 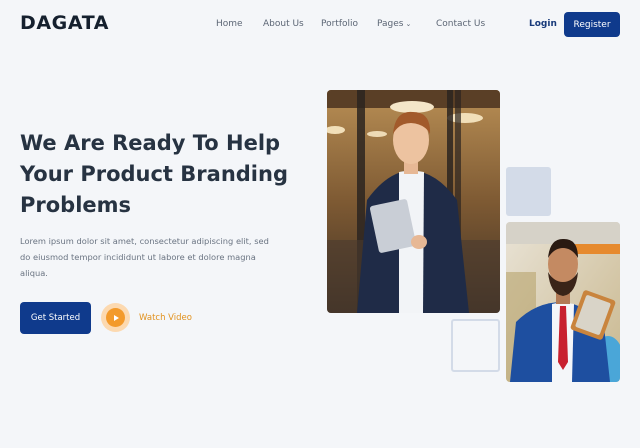 I want to click on man-holding-laptop-photo, so click(x=413, y=201).